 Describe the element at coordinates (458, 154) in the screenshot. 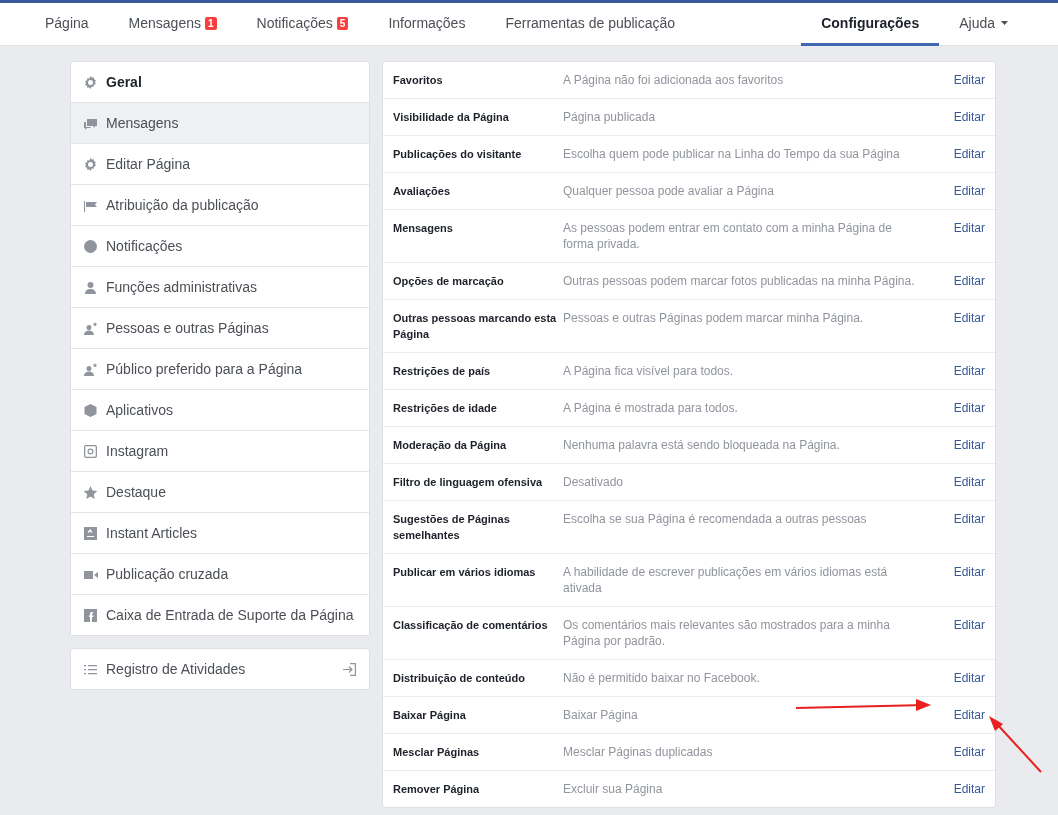

I see `setting-label: Publicações do visitante` at that location.